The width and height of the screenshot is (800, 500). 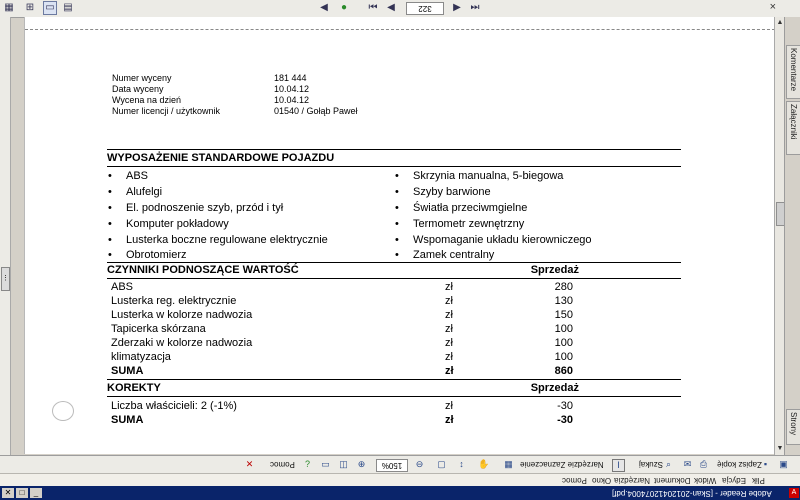 What do you see at coordinates (394, 388) in the screenshot?
I see `corrections-section-title: KOREKTY Sprzedaż` at bounding box center [394, 388].